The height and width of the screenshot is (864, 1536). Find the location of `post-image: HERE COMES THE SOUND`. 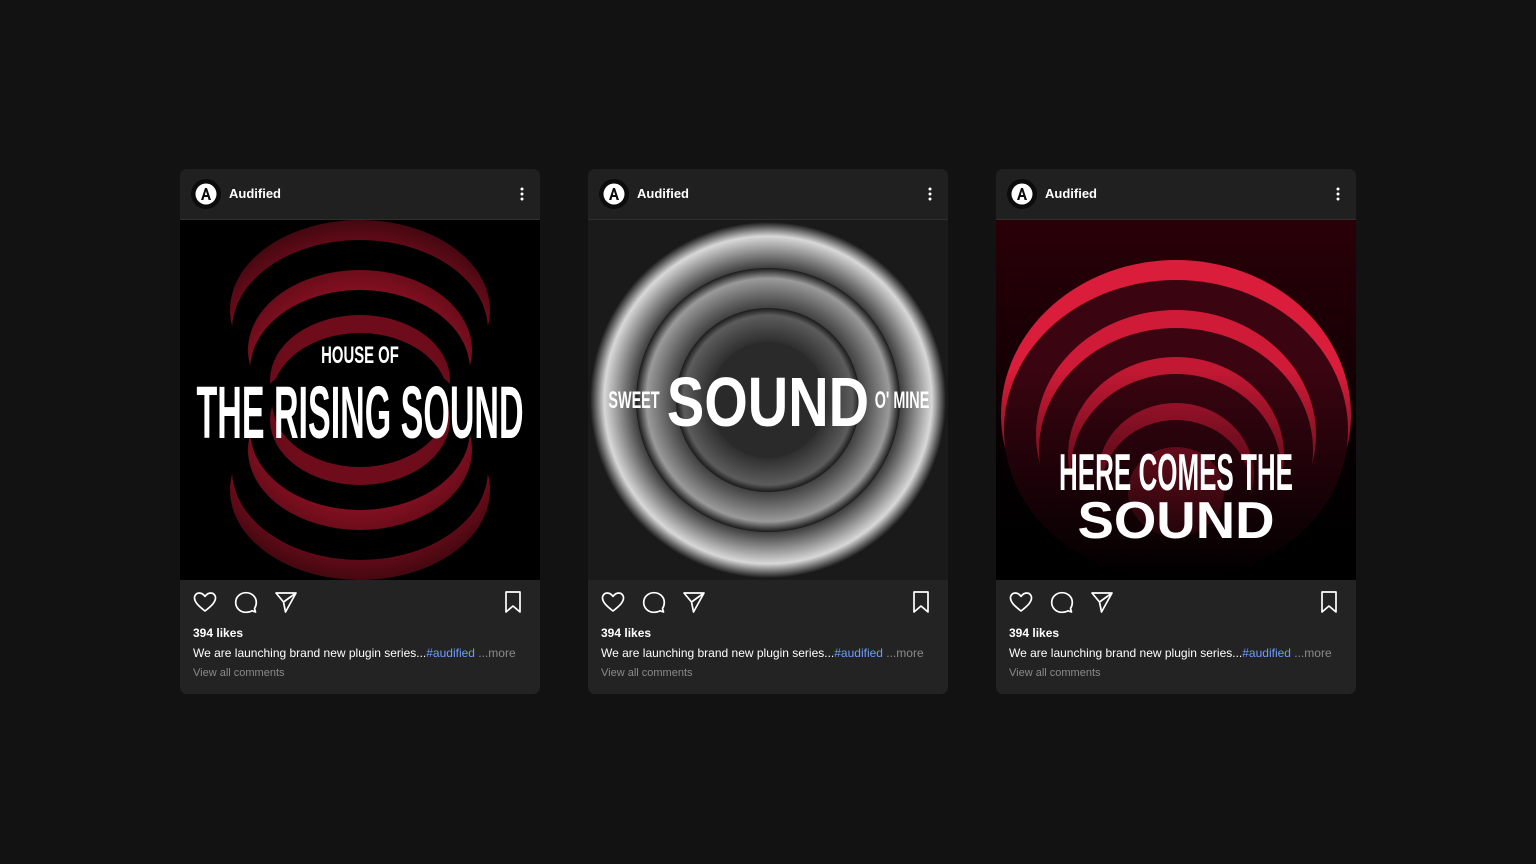

post-image: HERE COMES THE SOUND is located at coordinates (1176, 400).